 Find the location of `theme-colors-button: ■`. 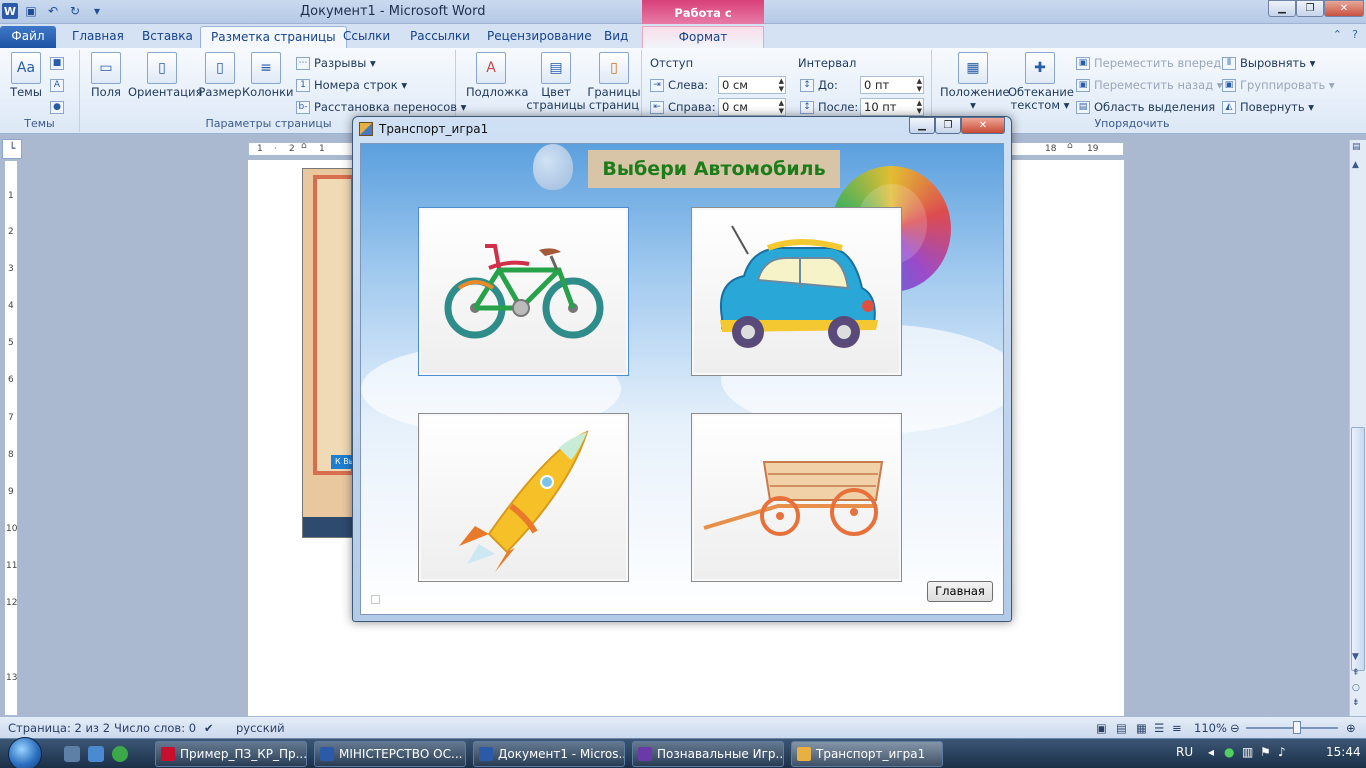

theme-colors-button: ■ is located at coordinates (59, 63).